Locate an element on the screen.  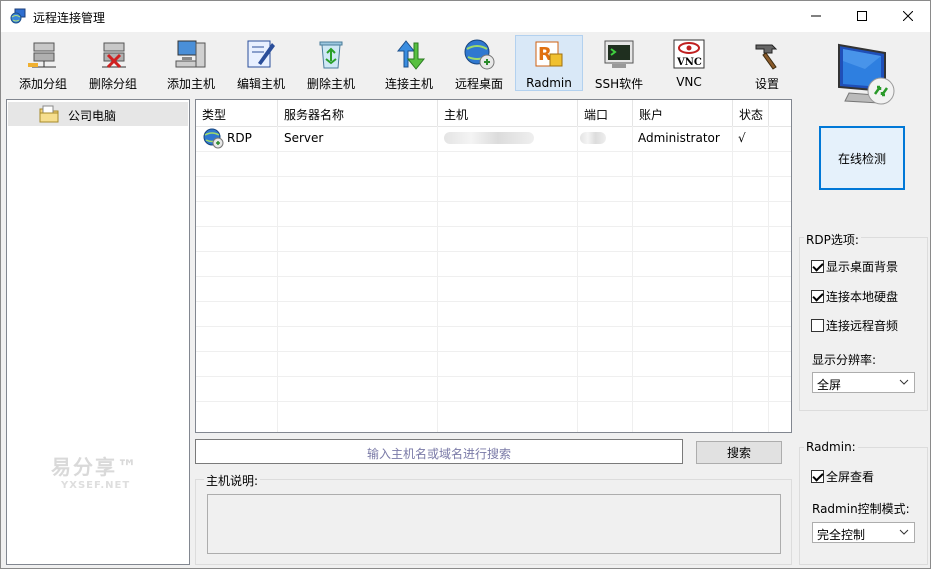
edit-host-icon is located at coordinates (261, 54).